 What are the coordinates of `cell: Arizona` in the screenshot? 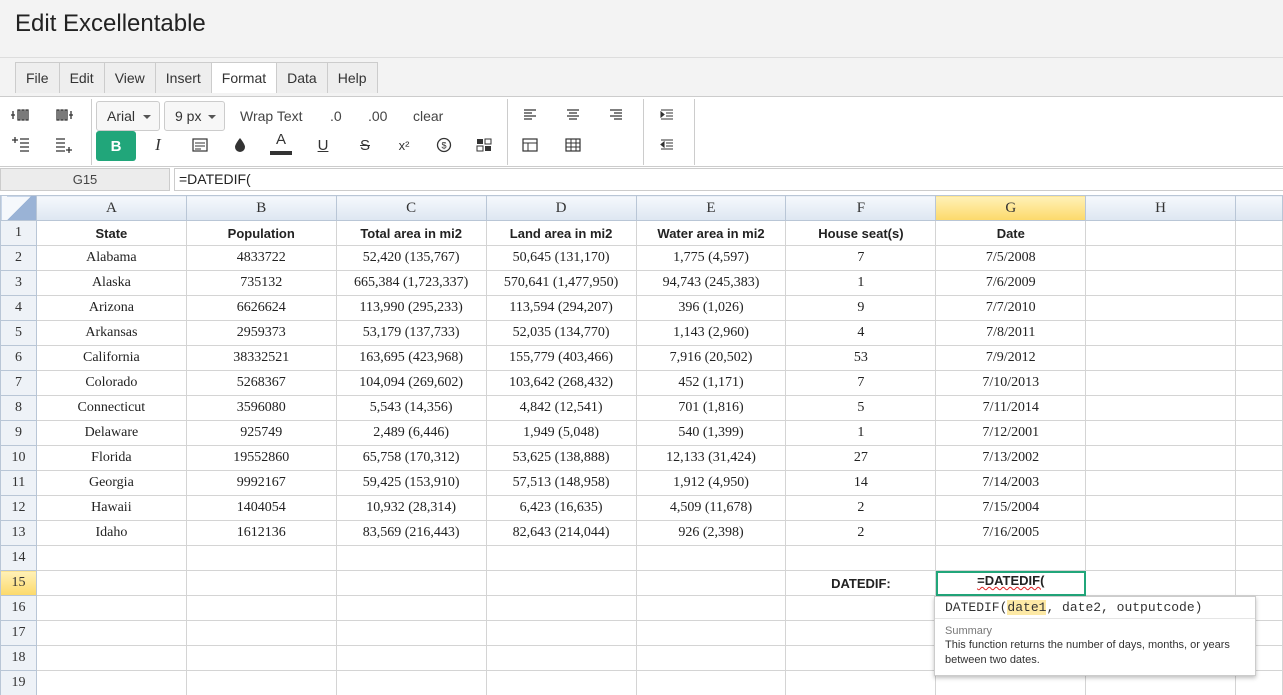 It's located at (111, 308).